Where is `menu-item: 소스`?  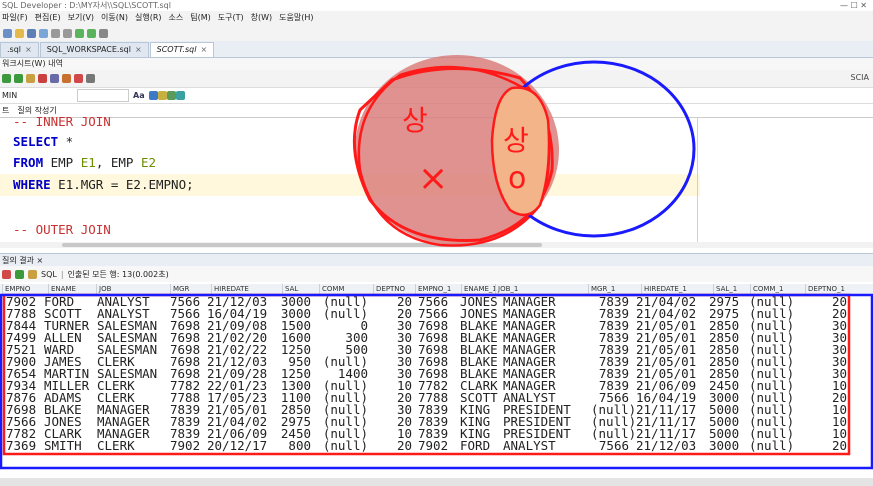 menu-item: 소스 is located at coordinates (178, 18).